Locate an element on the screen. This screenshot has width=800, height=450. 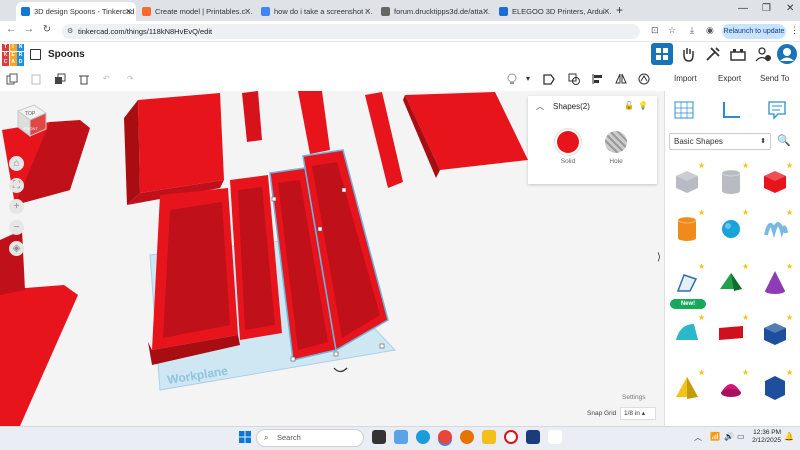
tray-chevron-icon: ︿ is located at coordinates (698, 437).